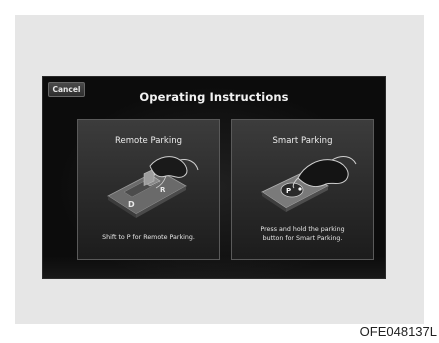 The width and height of the screenshot is (439, 343). Describe the element at coordinates (302, 141) in the screenshot. I see `smart-parking-title: Smart Parking` at that location.